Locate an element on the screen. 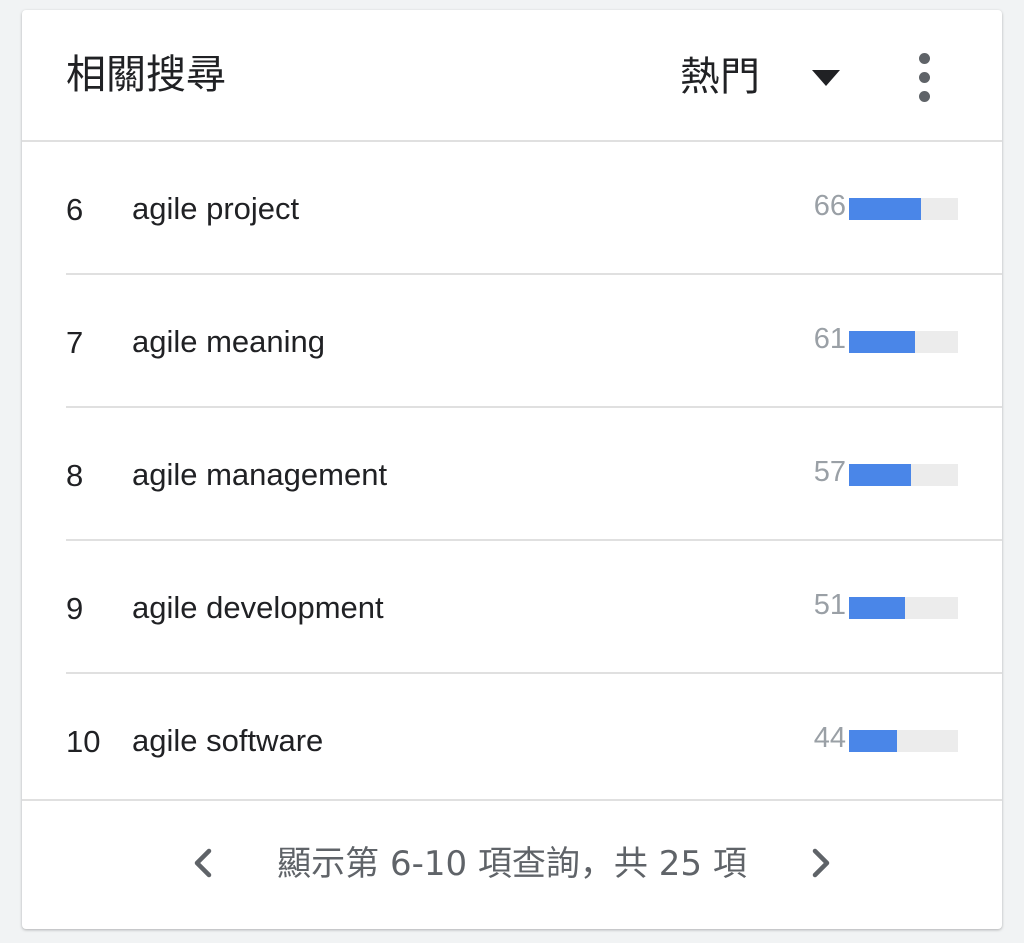 This screenshot has height=943, width=1024. next-page-button is located at coordinates (820, 863).